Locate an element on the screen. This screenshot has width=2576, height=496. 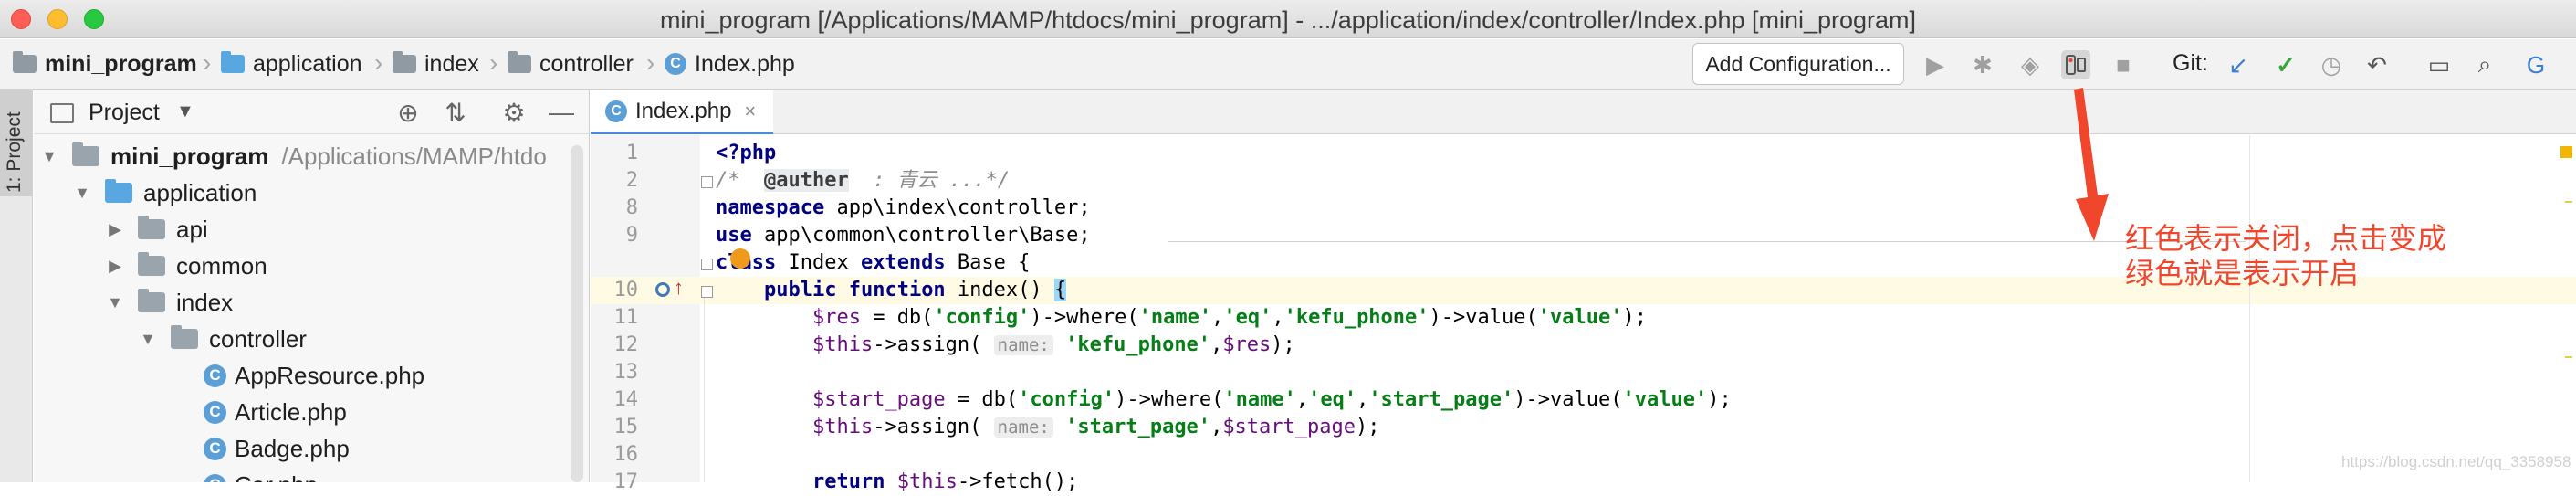
line-number: 1 is located at coordinates (632, 153).